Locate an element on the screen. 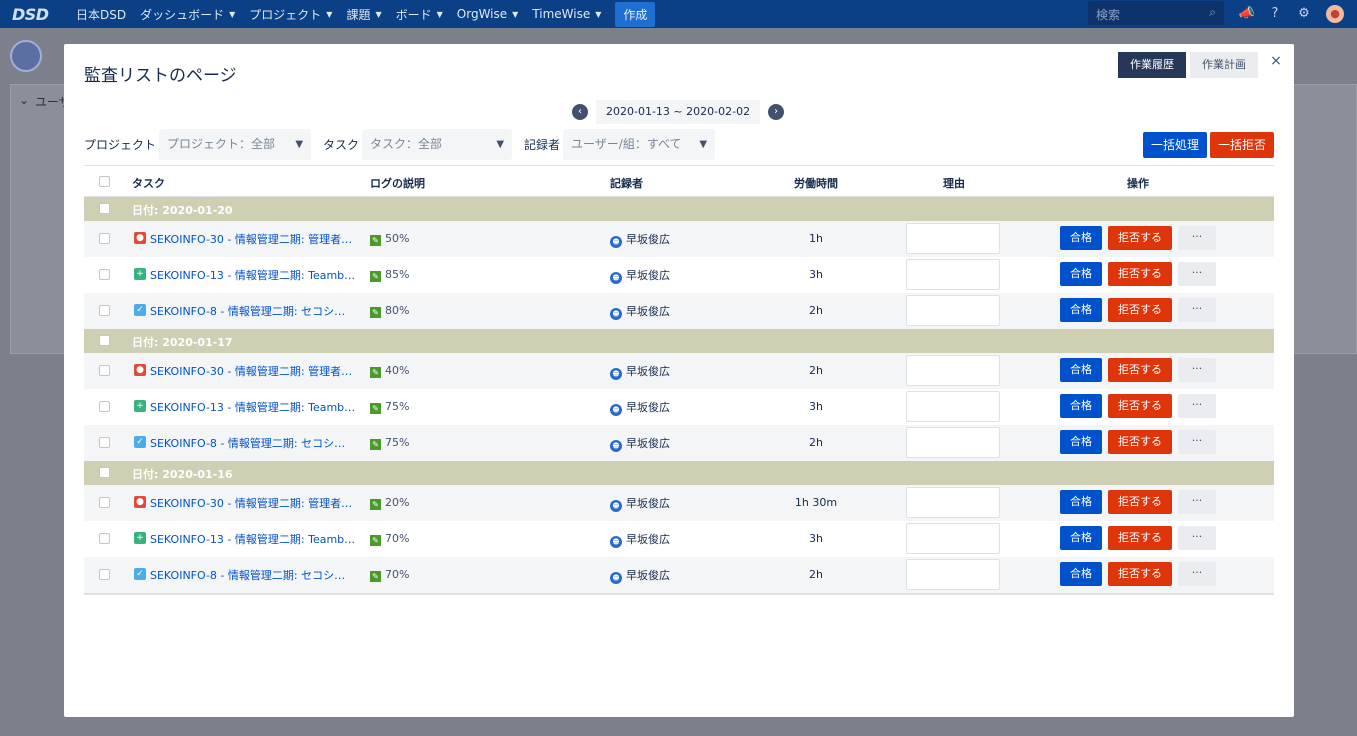  bulk-process-button: 一括処理 is located at coordinates (1175, 145).